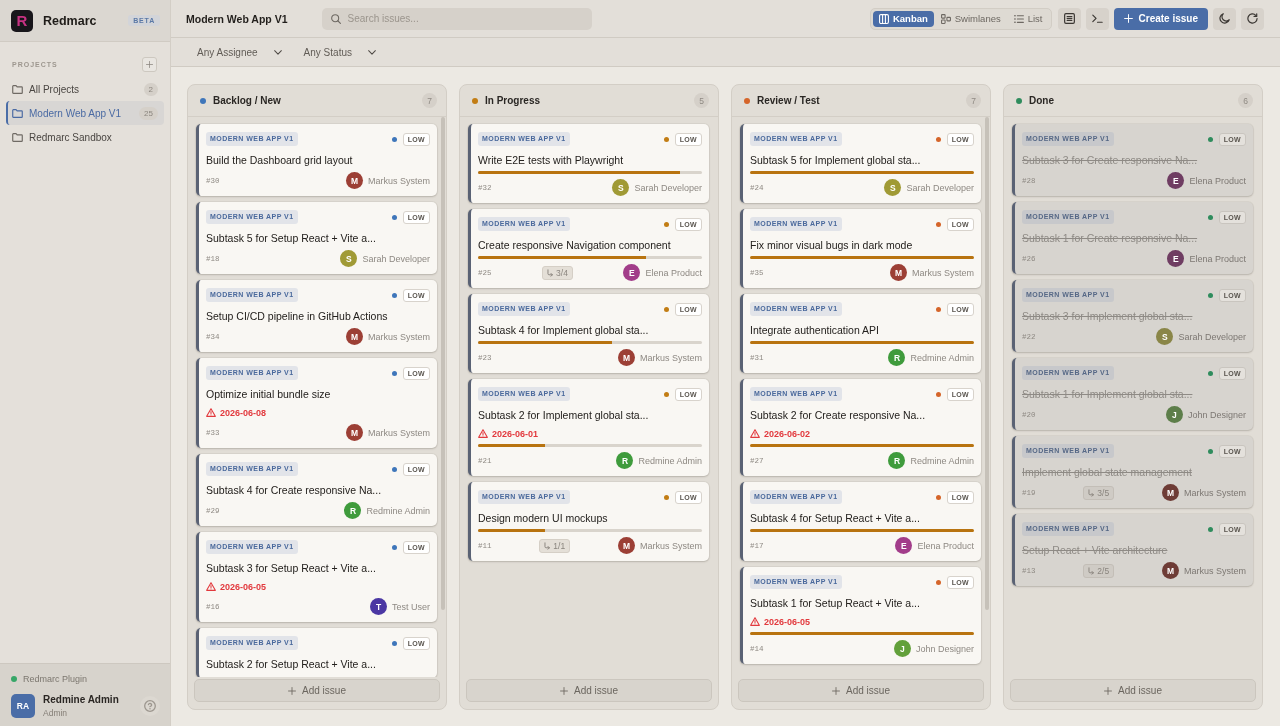  What do you see at coordinates (543, 518) in the screenshot?
I see `issue-title: Design modern UI mockups` at bounding box center [543, 518].